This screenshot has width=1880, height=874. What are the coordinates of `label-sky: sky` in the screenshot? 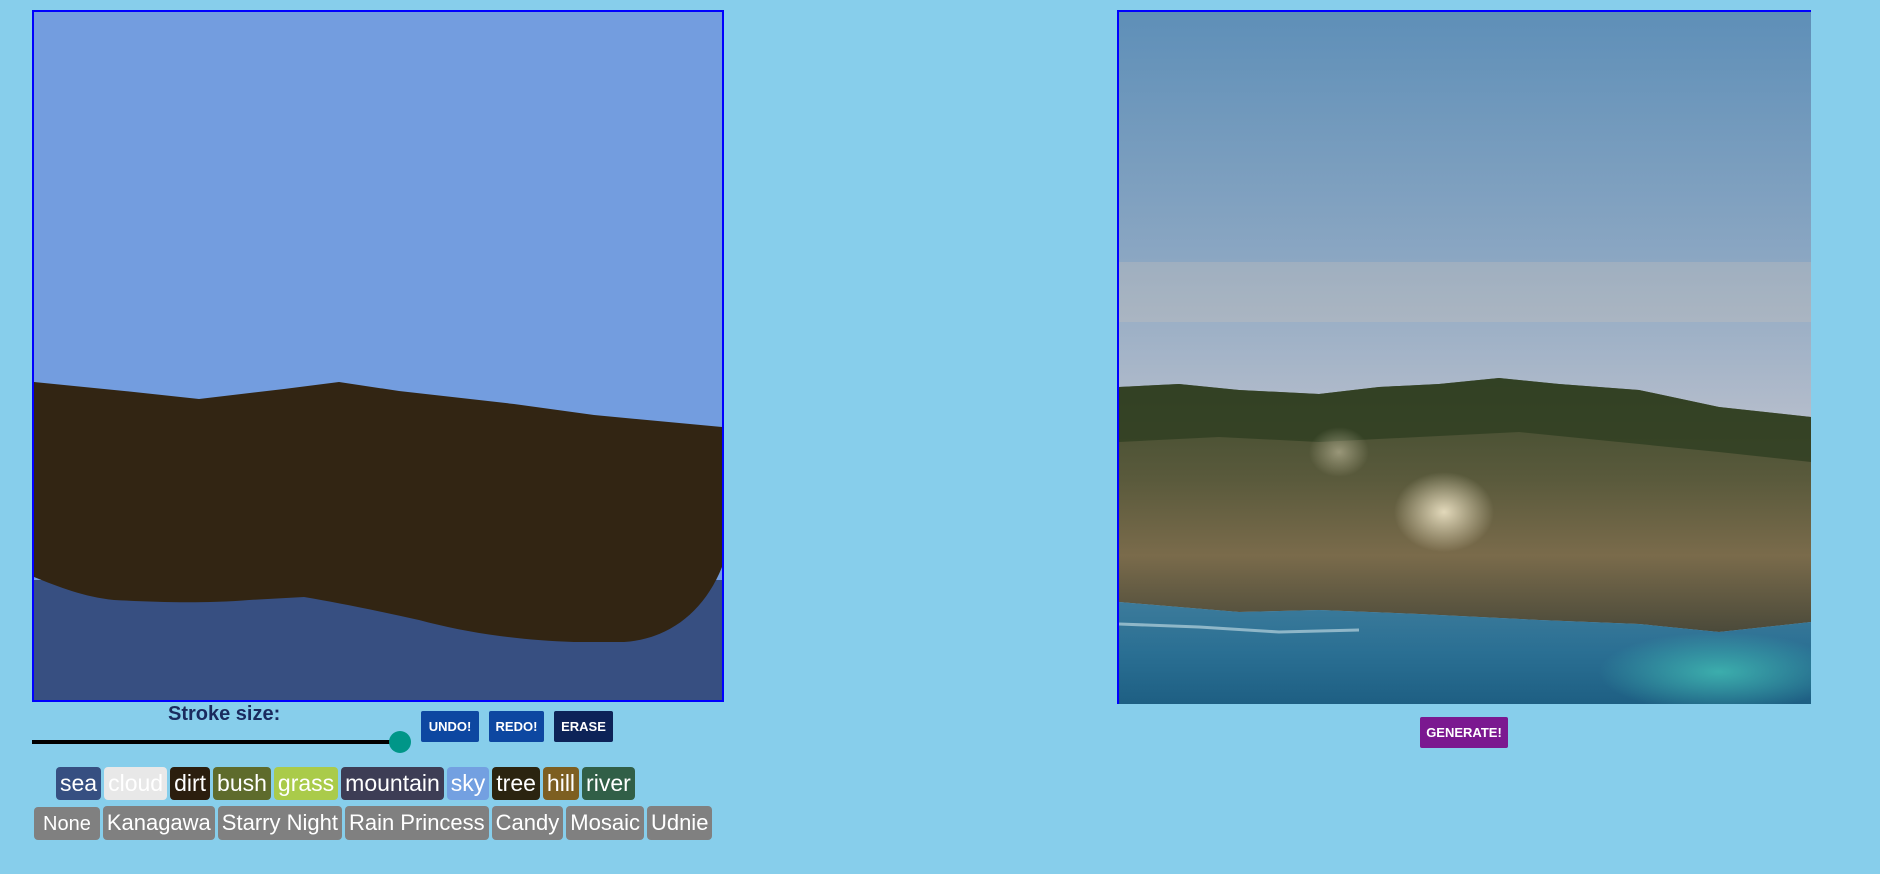 It's located at (468, 783).